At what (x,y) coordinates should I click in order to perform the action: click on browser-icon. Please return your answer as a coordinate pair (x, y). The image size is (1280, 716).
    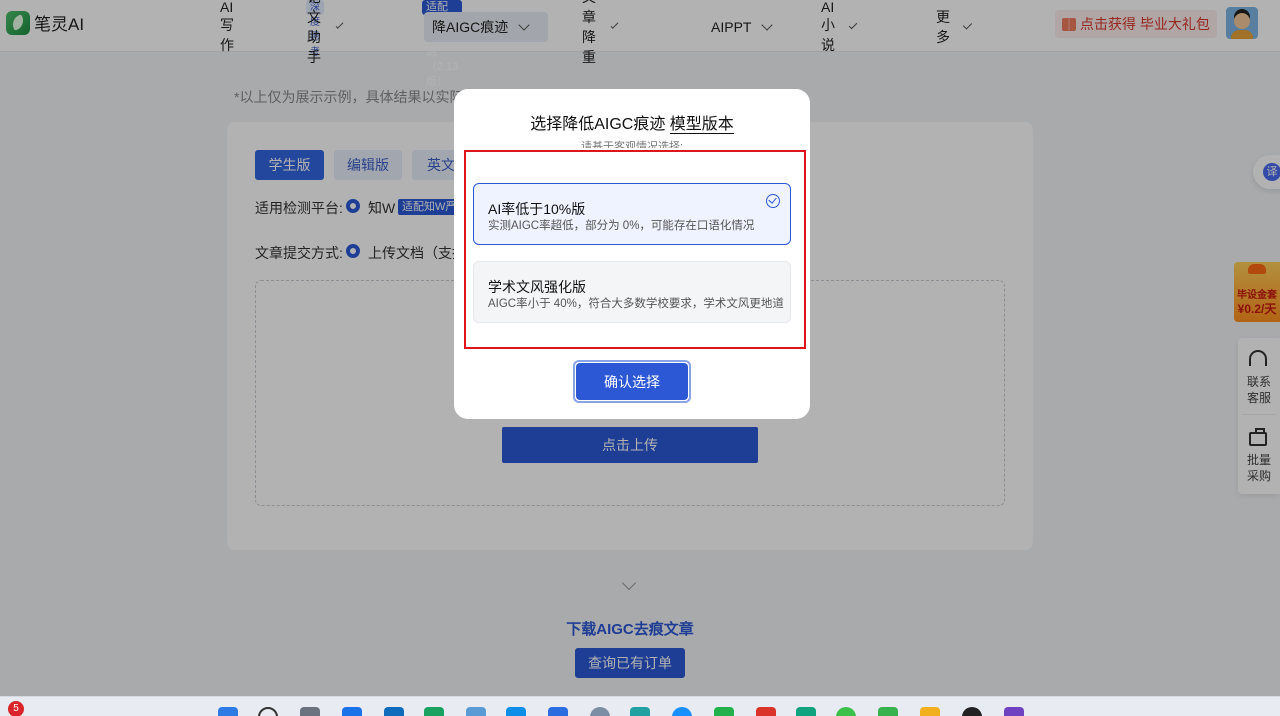
    Looking at the image, I should click on (516, 711).